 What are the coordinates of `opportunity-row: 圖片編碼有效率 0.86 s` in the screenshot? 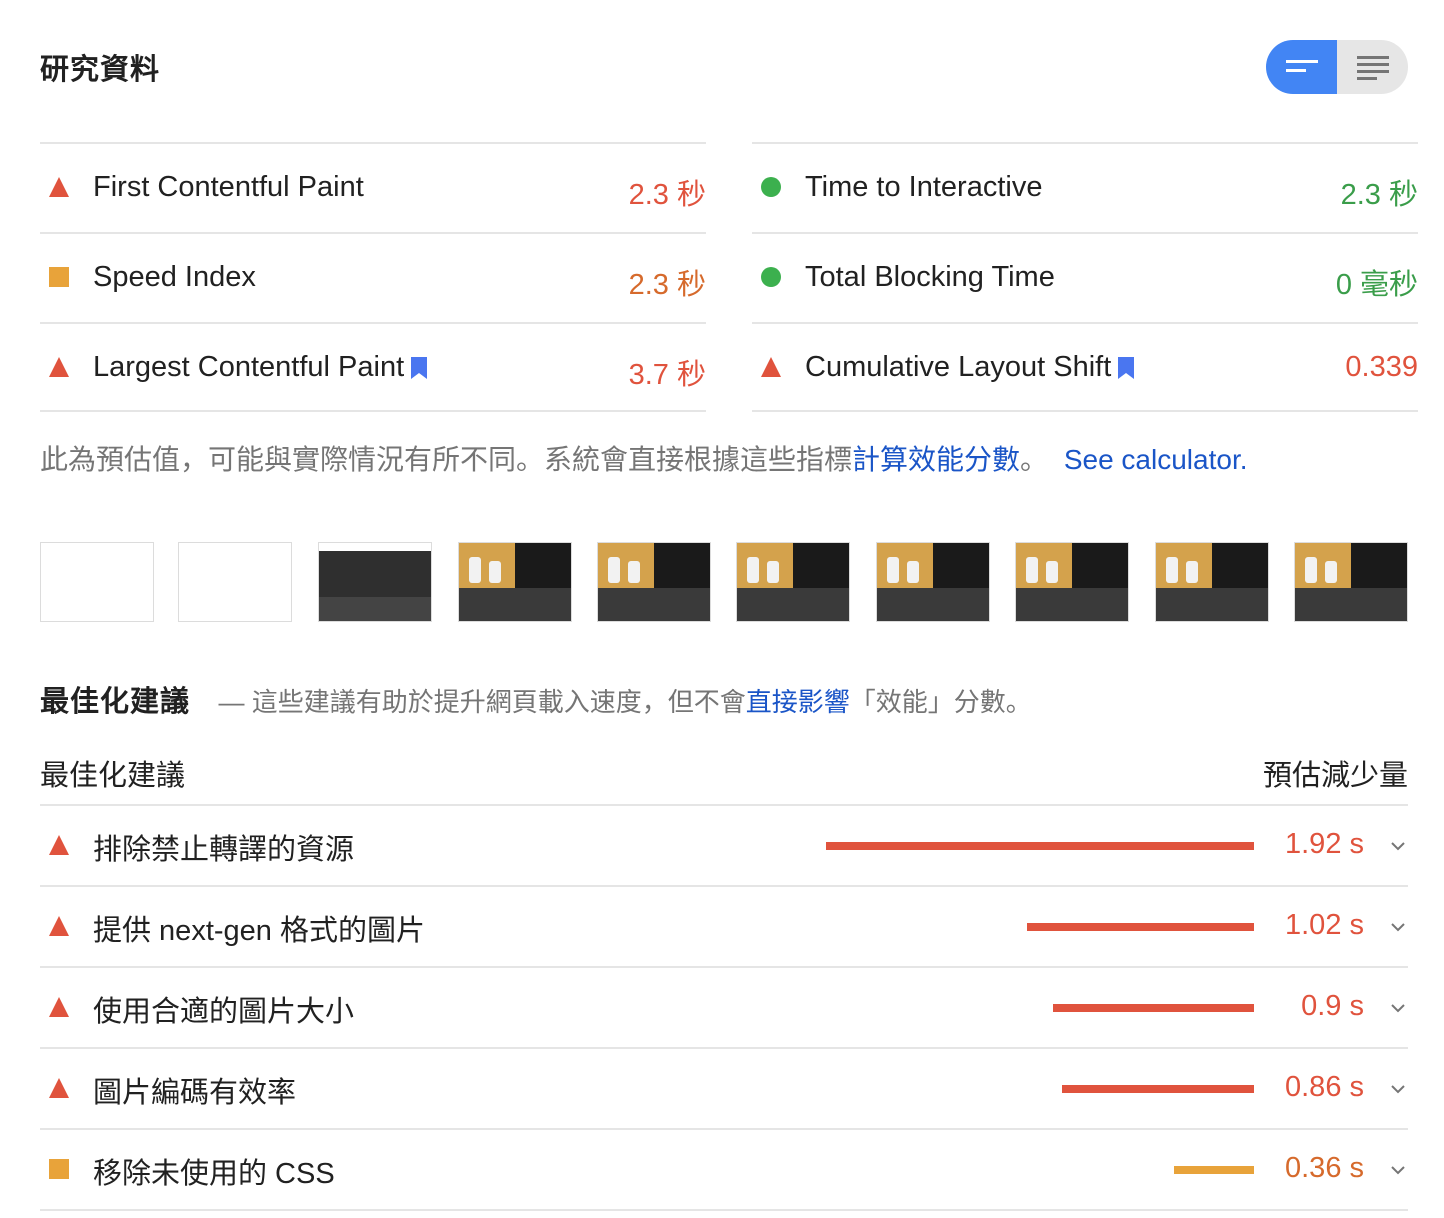 It's located at (724, 1089).